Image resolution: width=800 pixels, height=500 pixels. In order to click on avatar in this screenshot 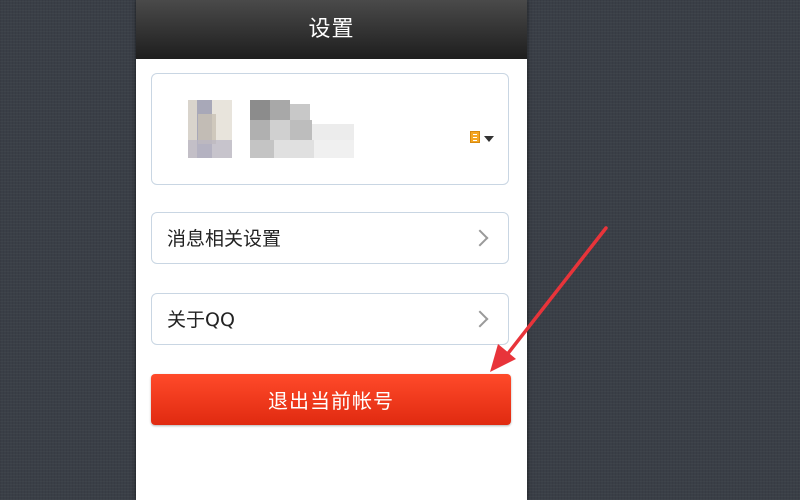, I will do `click(210, 129)`.